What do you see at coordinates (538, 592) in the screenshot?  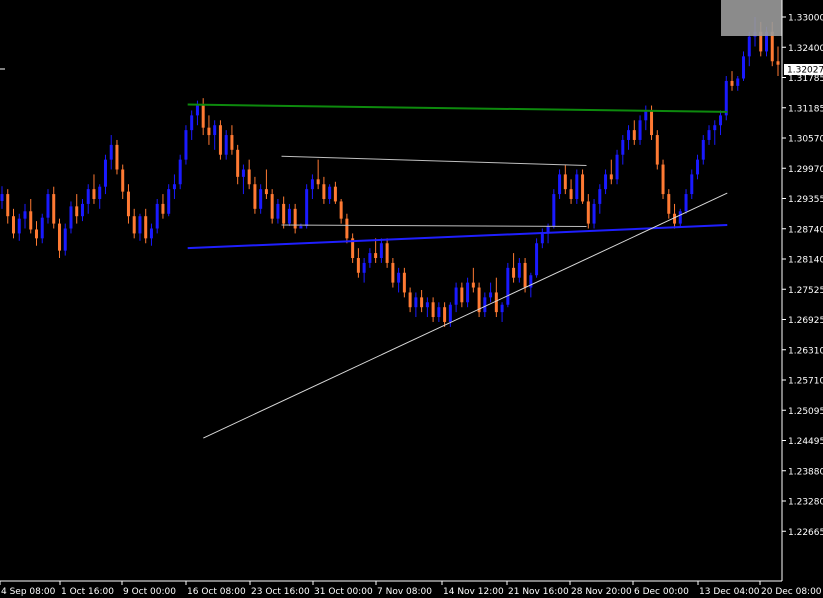 I see `x-tick-label: 21 Nov 16:00` at bounding box center [538, 592].